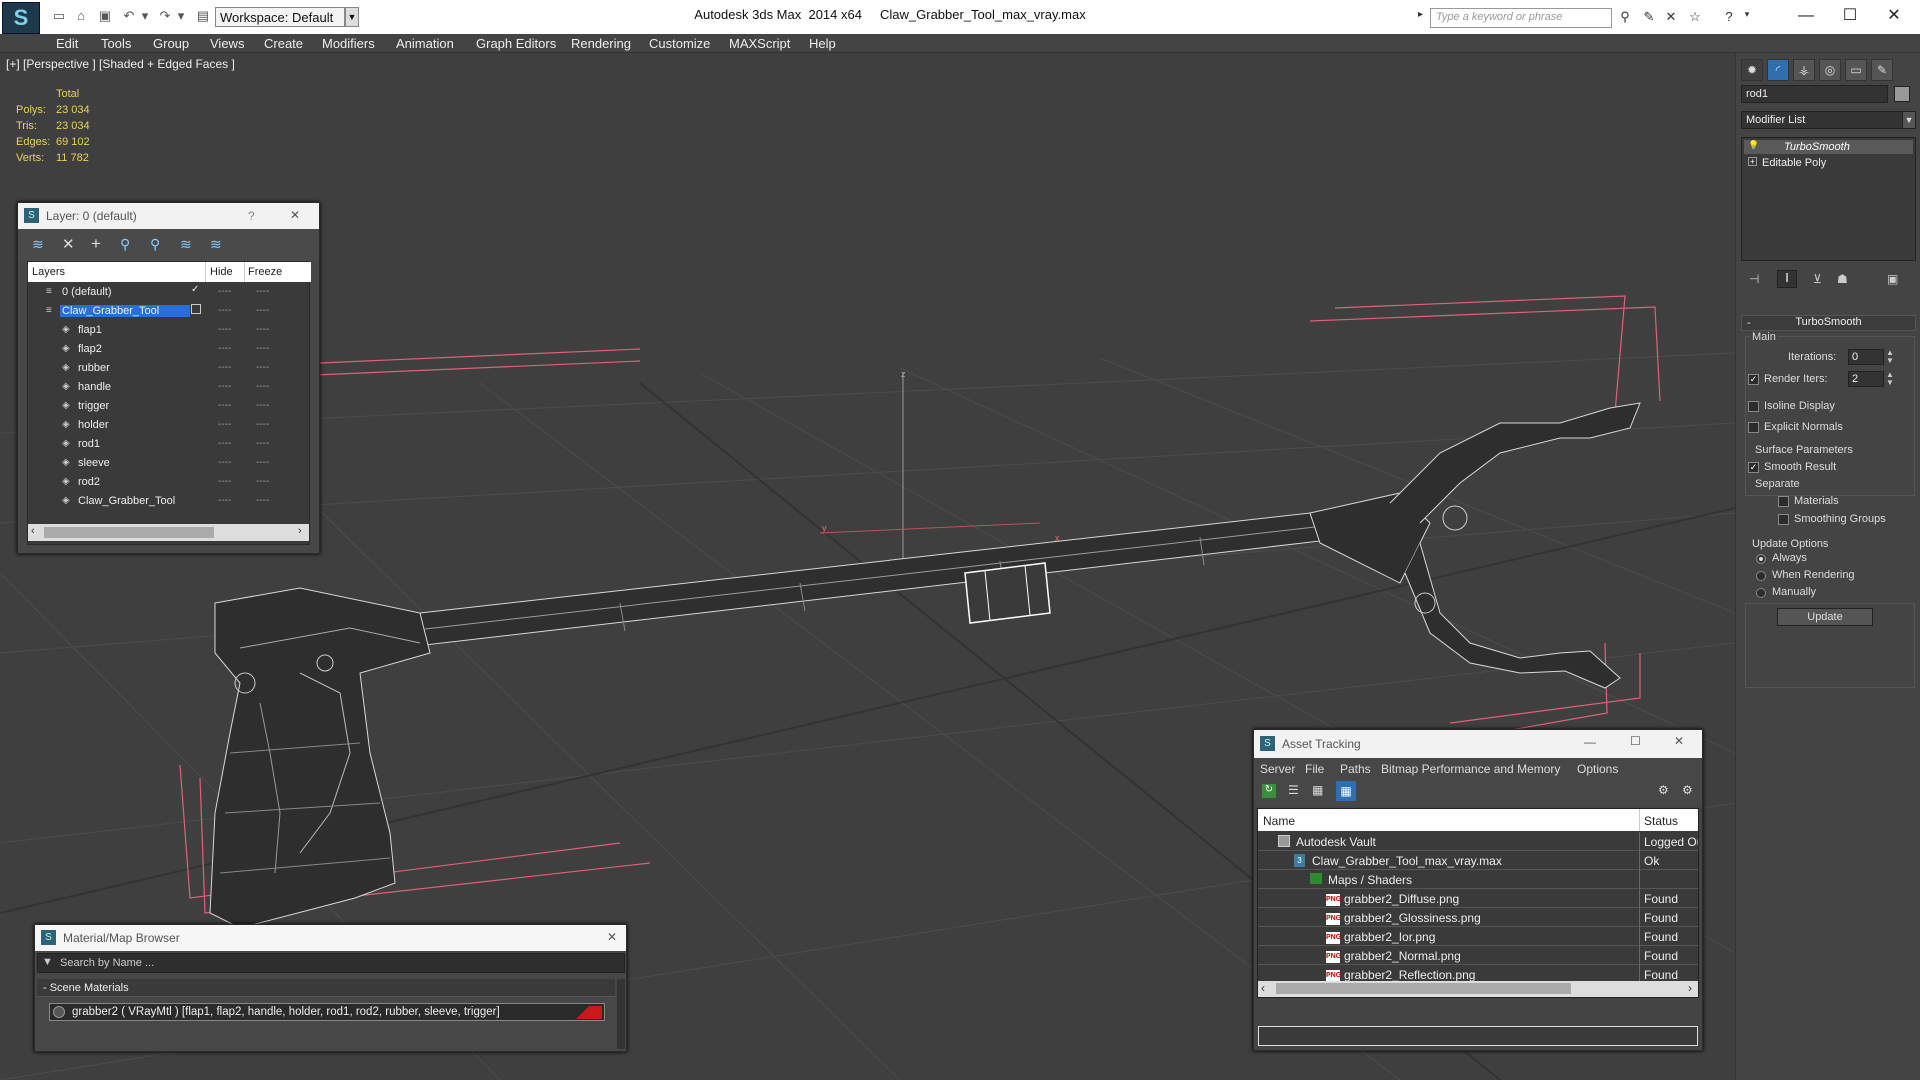 This screenshot has height=1080, width=1920. What do you see at coordinates (1754, 279) in the screenshot?
I see `pin-stack-icon: ⊣` at bounding box center [1754, 279].